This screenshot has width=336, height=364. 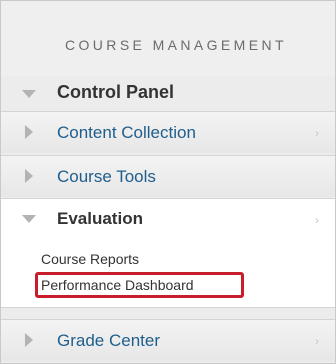 What do you see at coordinates (116, 92) in the screenshot?
I see `control-panel-label: Control Panel` at bounding box center [116, 92].